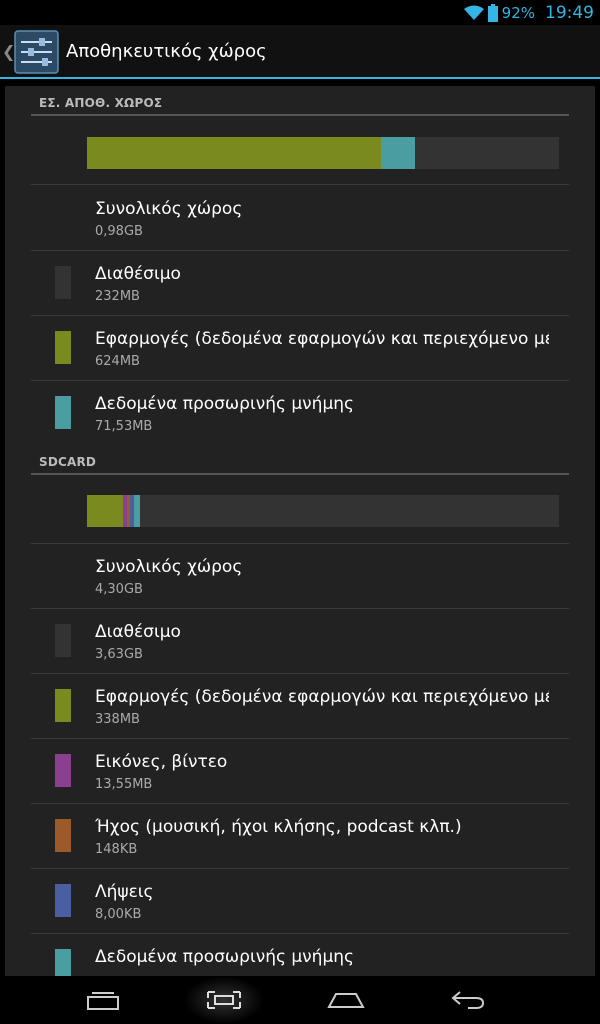  I want to click on list-item-available: Διαθέσιμο 232MB, so click(300, 282).